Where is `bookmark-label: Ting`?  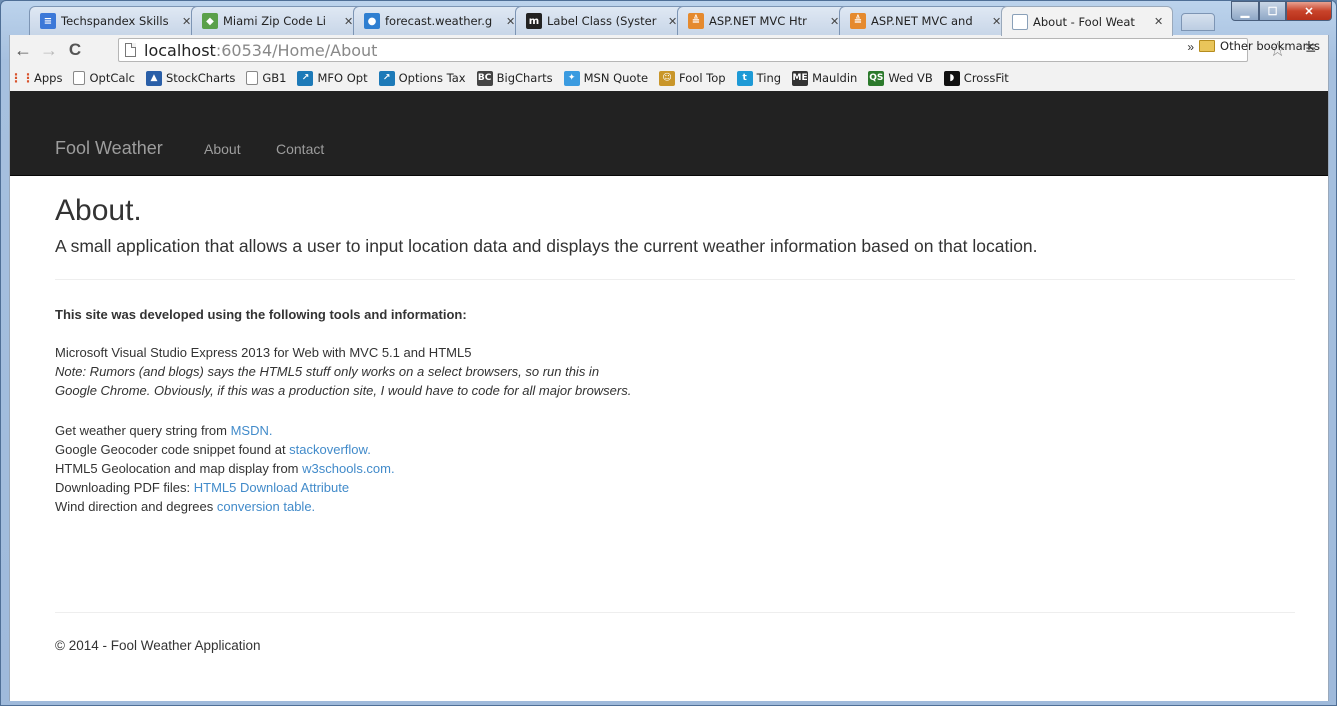 bookmark-label: Ting is located at coordinates (769, 78).